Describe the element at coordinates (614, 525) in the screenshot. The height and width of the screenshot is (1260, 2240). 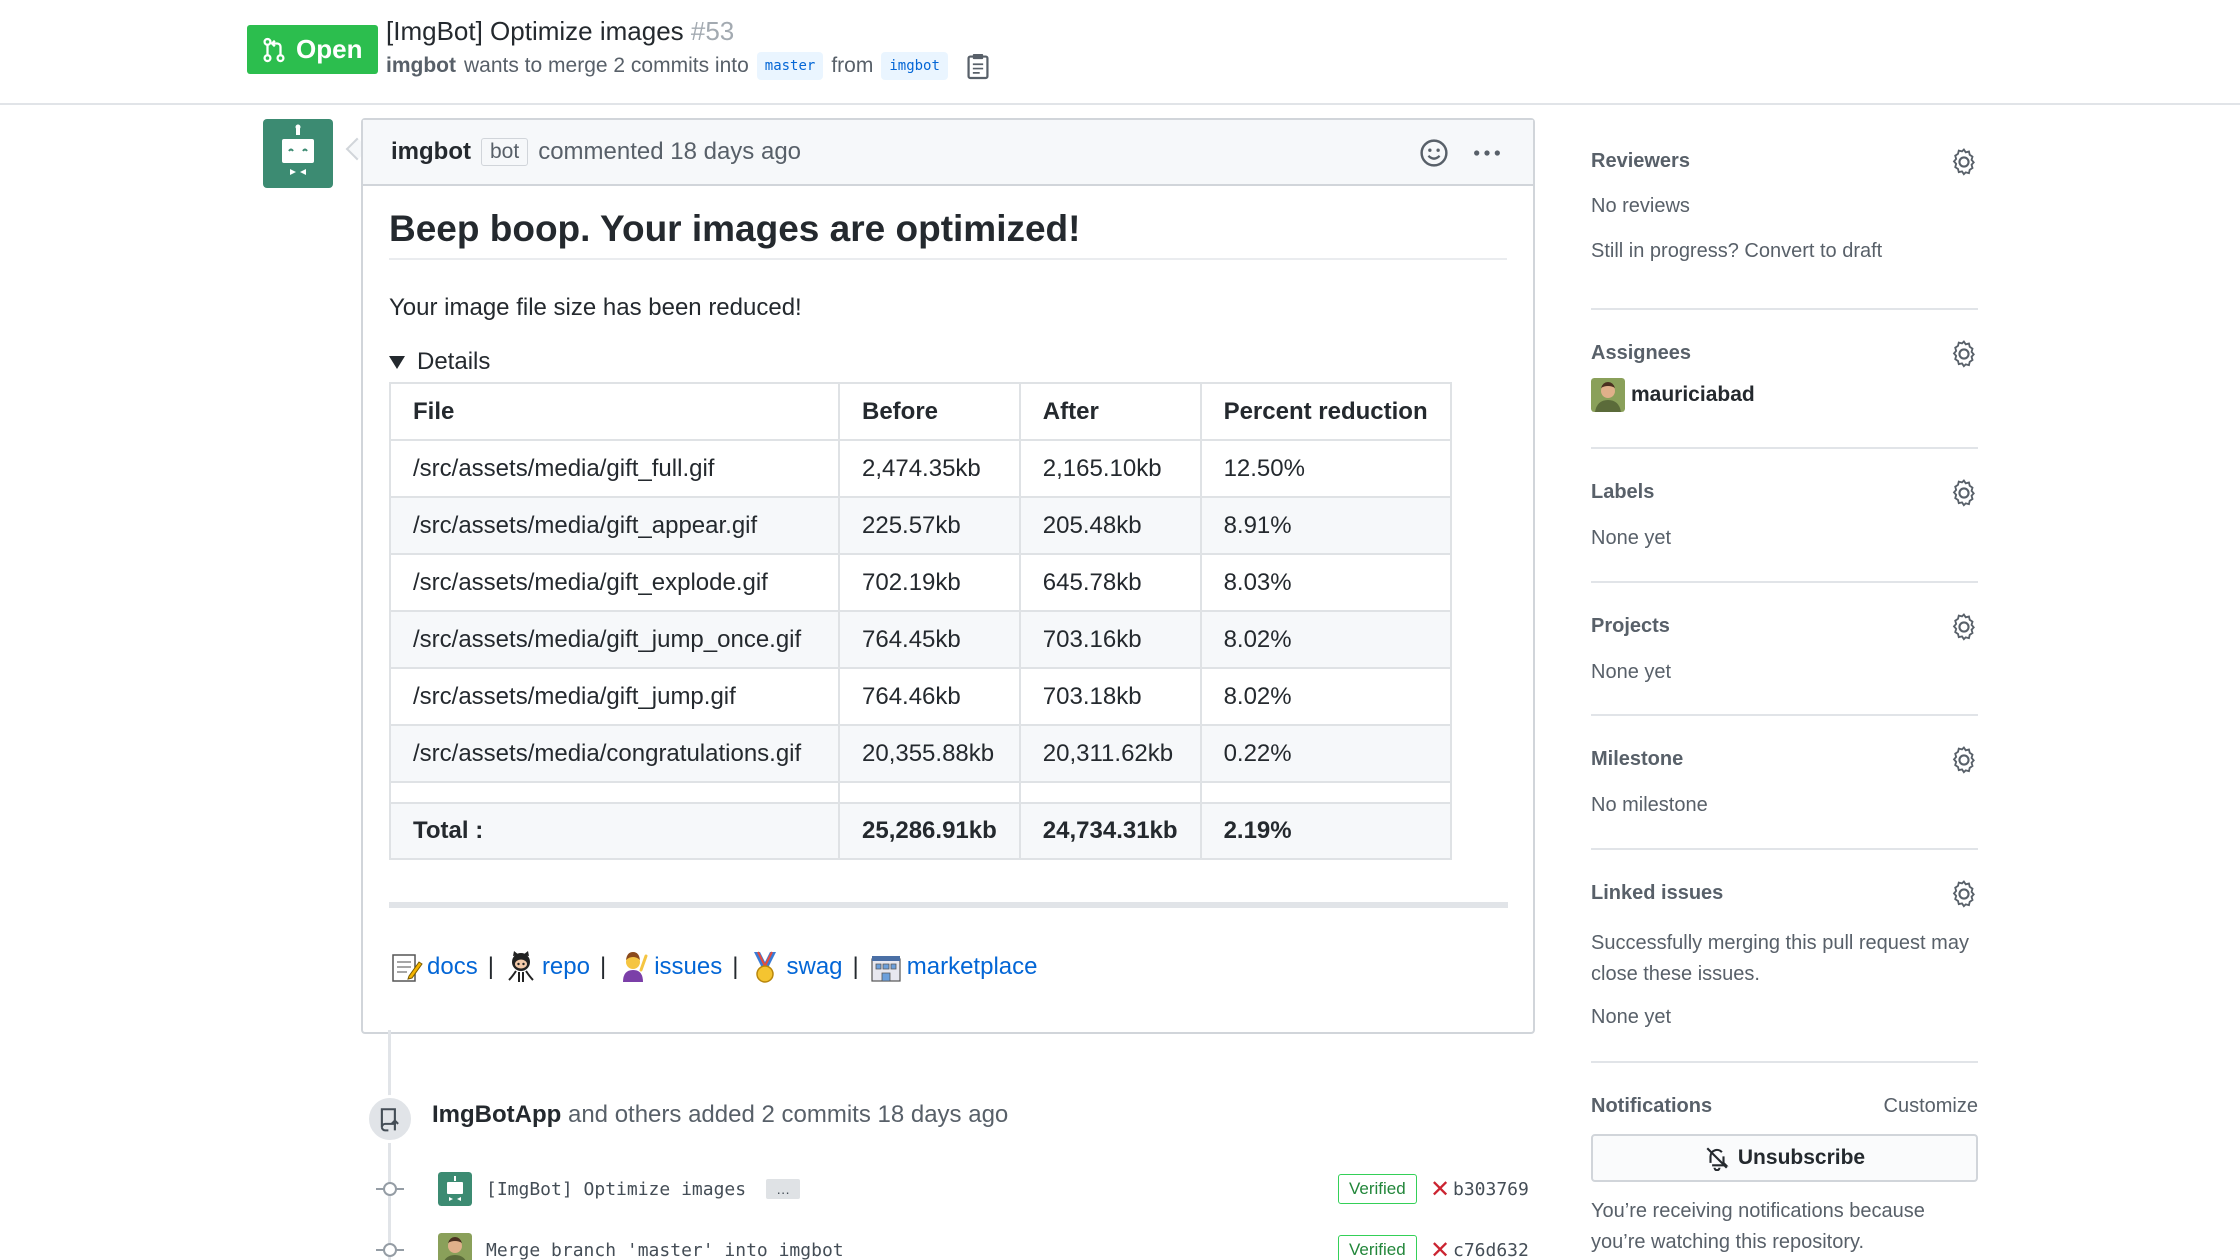
I see `table-cell: /src/assets/media/gift_appear.gif` at that location.